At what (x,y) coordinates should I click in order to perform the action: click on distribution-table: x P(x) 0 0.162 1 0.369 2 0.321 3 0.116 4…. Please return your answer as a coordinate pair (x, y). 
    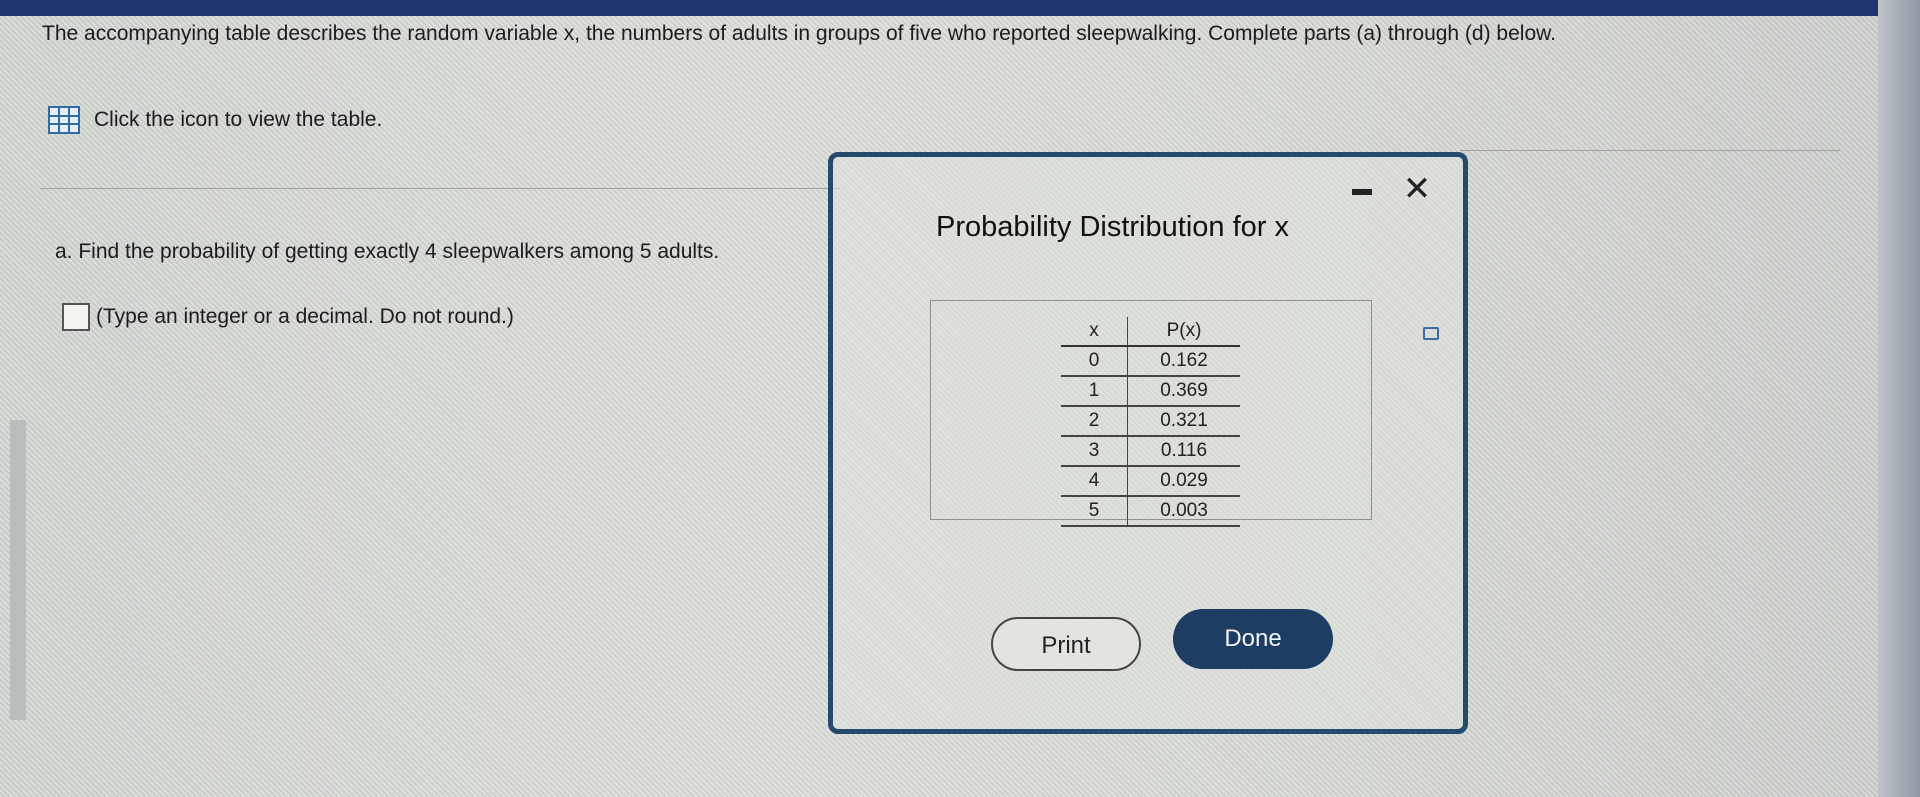
    Looking at the image, I should click on (1150, 422).